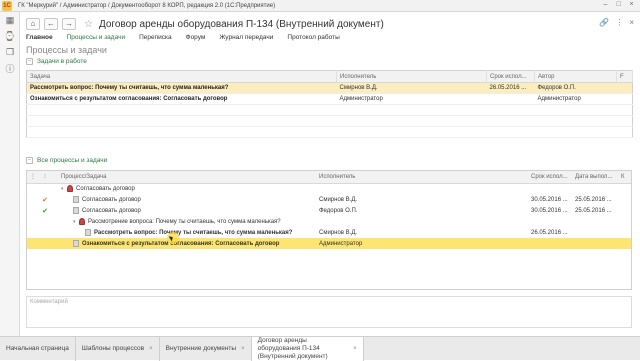 This screenshot has height=361, width=640. Describe the element at coordinates (181, 76) in the screenshot. I see `column-header: Задача` at that location.